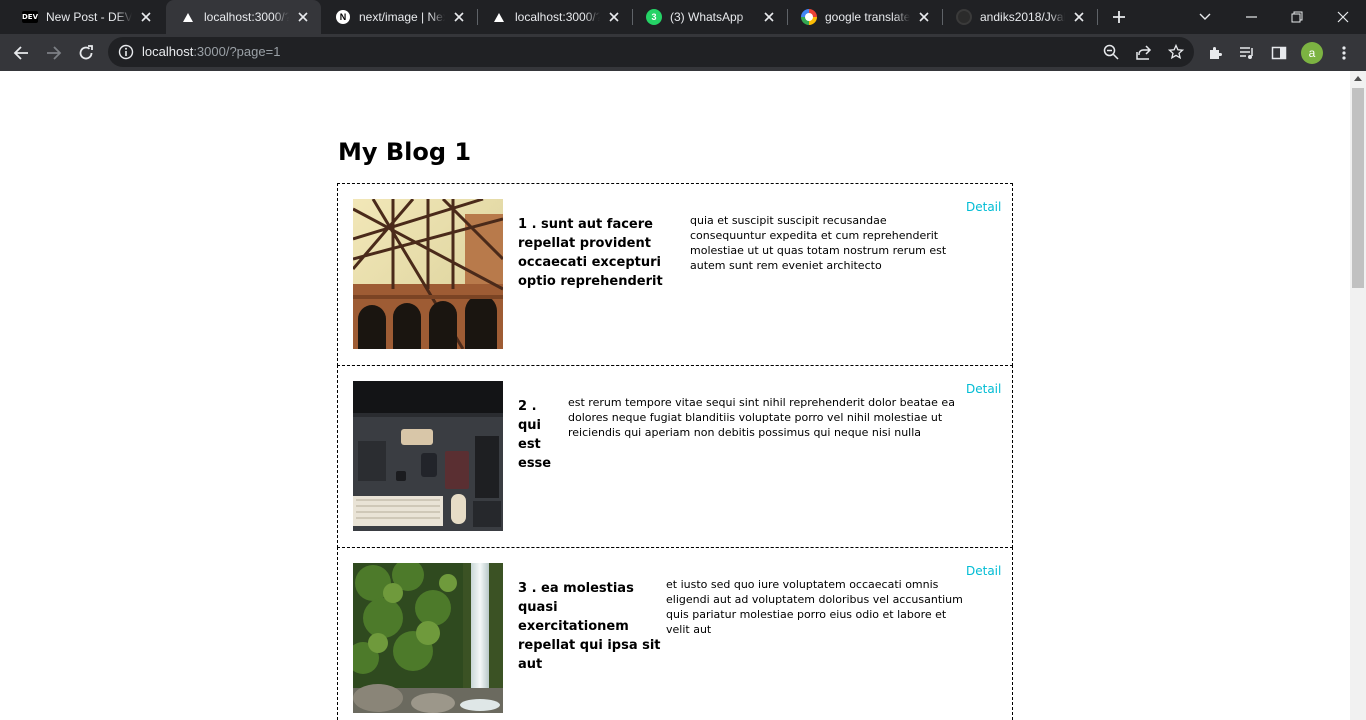  Describe the element at coordinates (1144, 52) in the screenshot. I see `share-icon` at that location.